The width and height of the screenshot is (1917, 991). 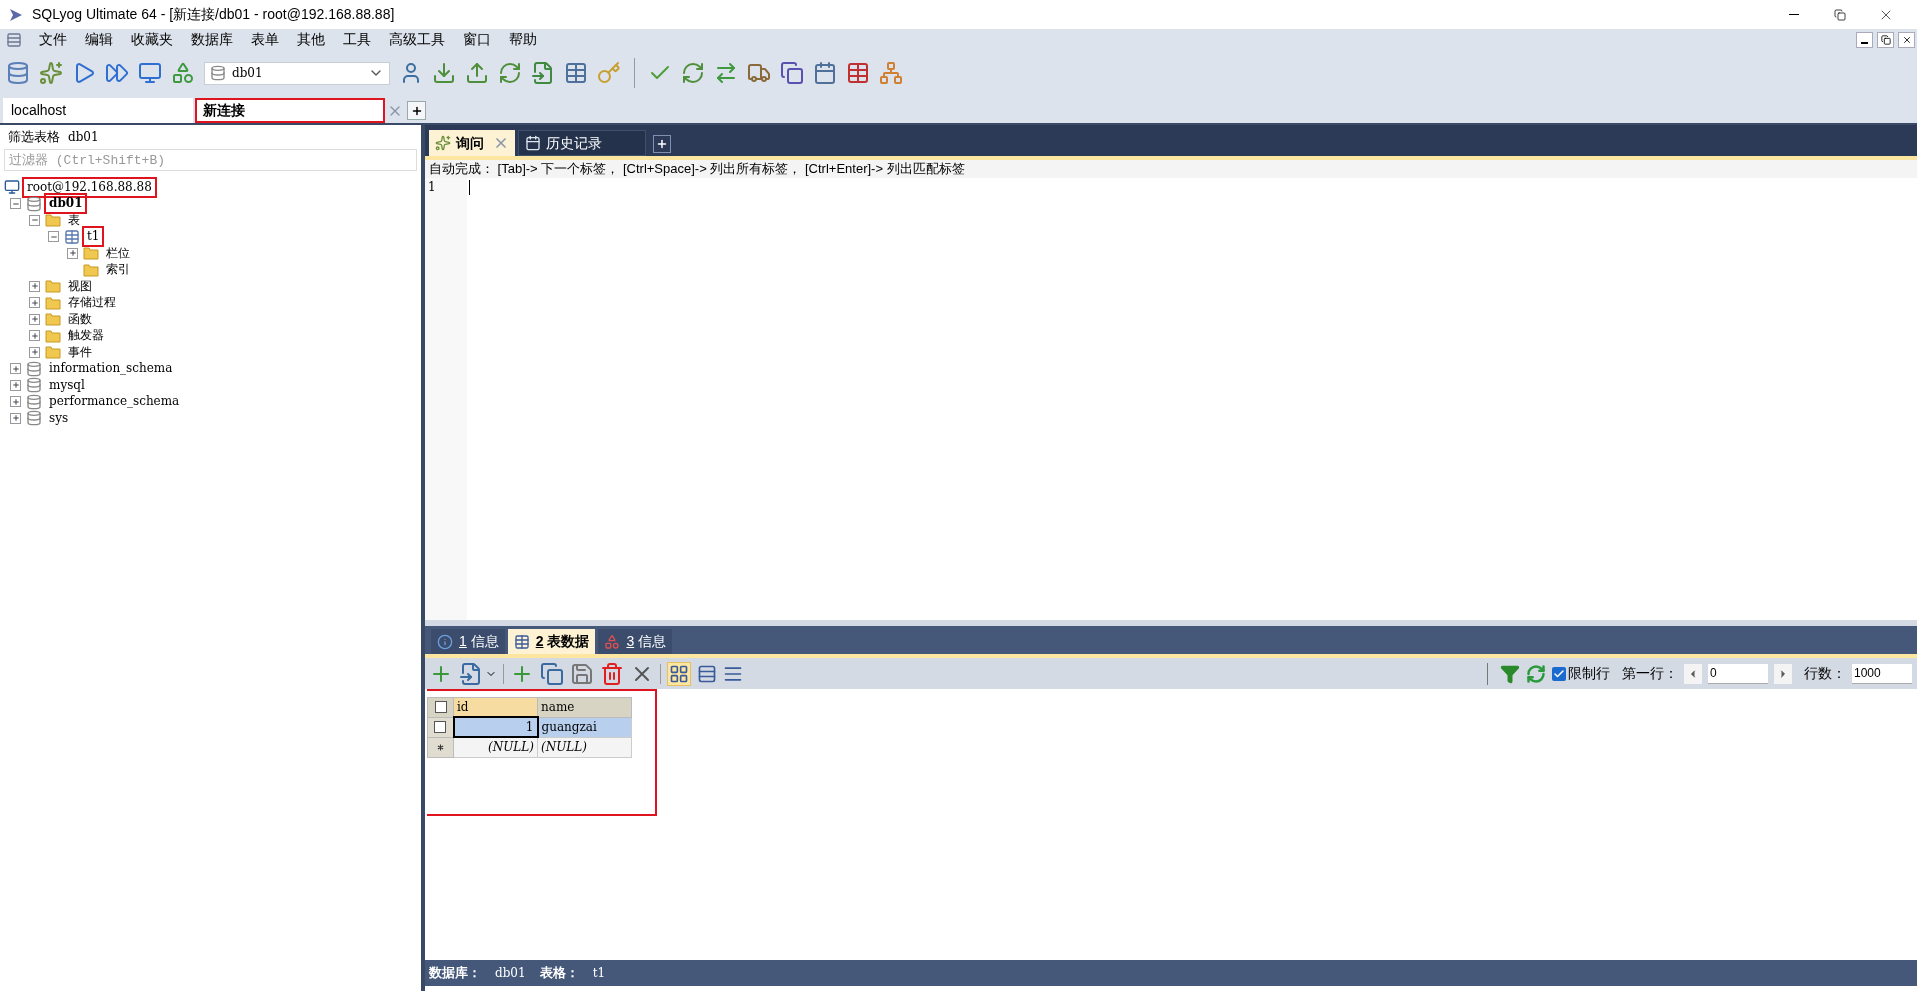 What do you see at coordinates (635, 641) in the screenshot?
I see `result-tab: 3 信息` at bounding box center [635, 641].